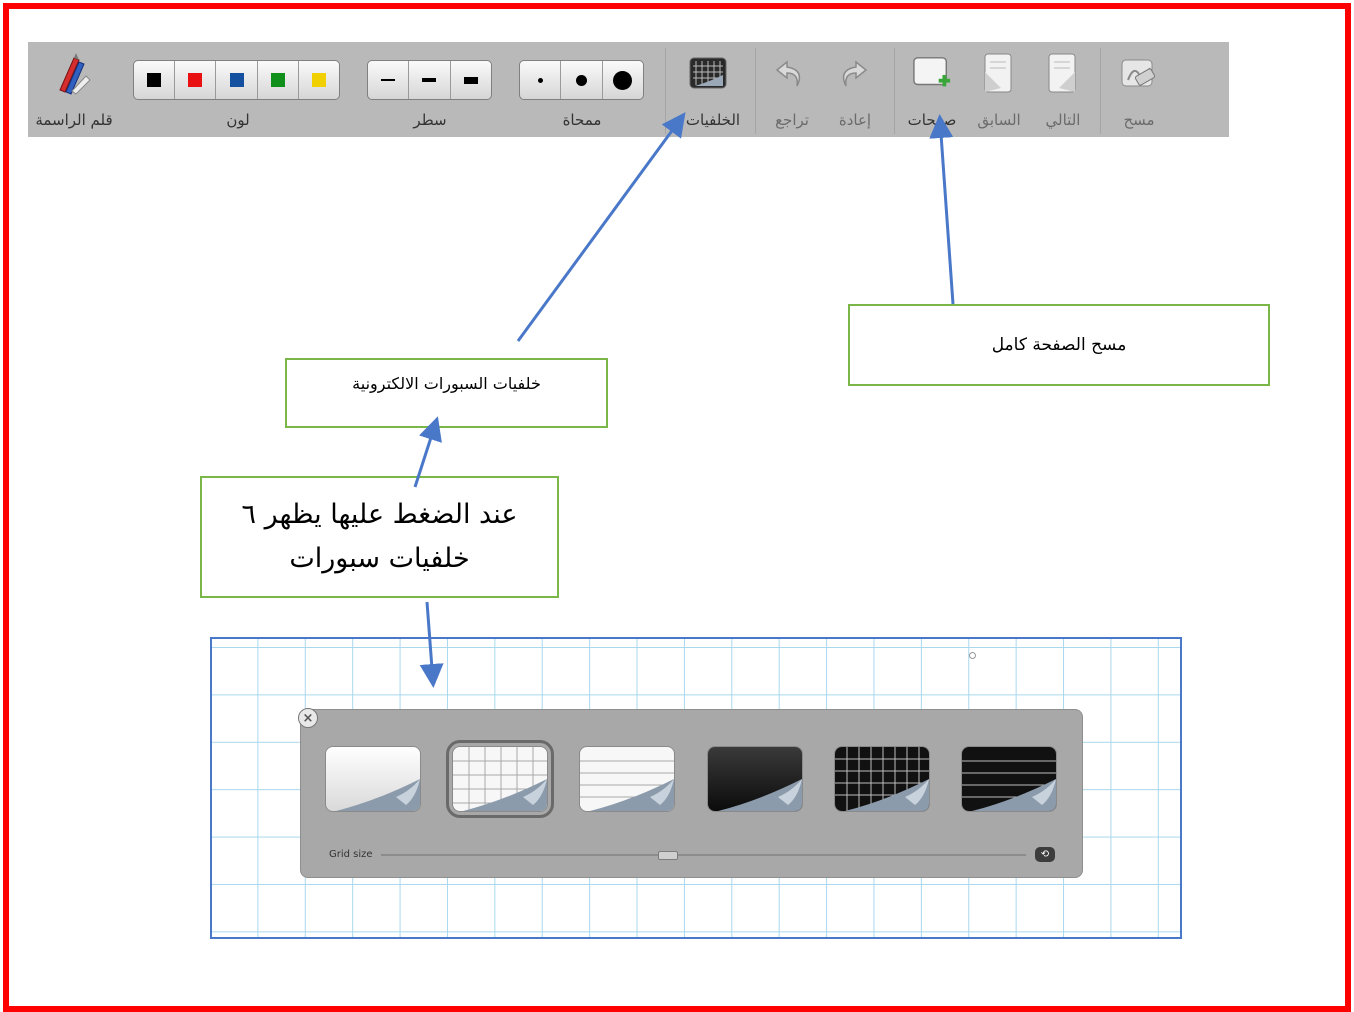 Image resolution: width=1354 pixels, height=1012 pixels. I want to click on callout-on-click-line2: خلفيات سبورات, so click(379, 558).